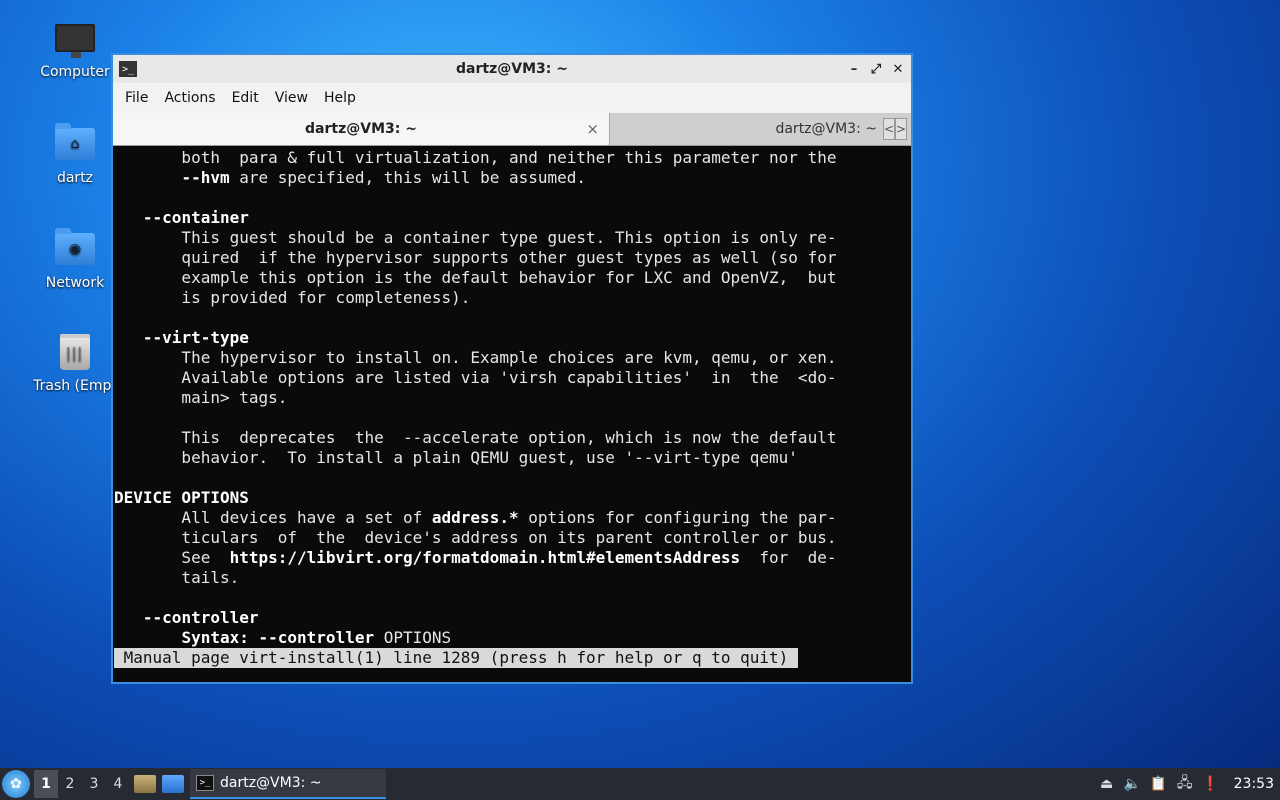 The height and width of the screenshot is (800, 1280). I want to click on terminal-line: tails., so click(512, 578).